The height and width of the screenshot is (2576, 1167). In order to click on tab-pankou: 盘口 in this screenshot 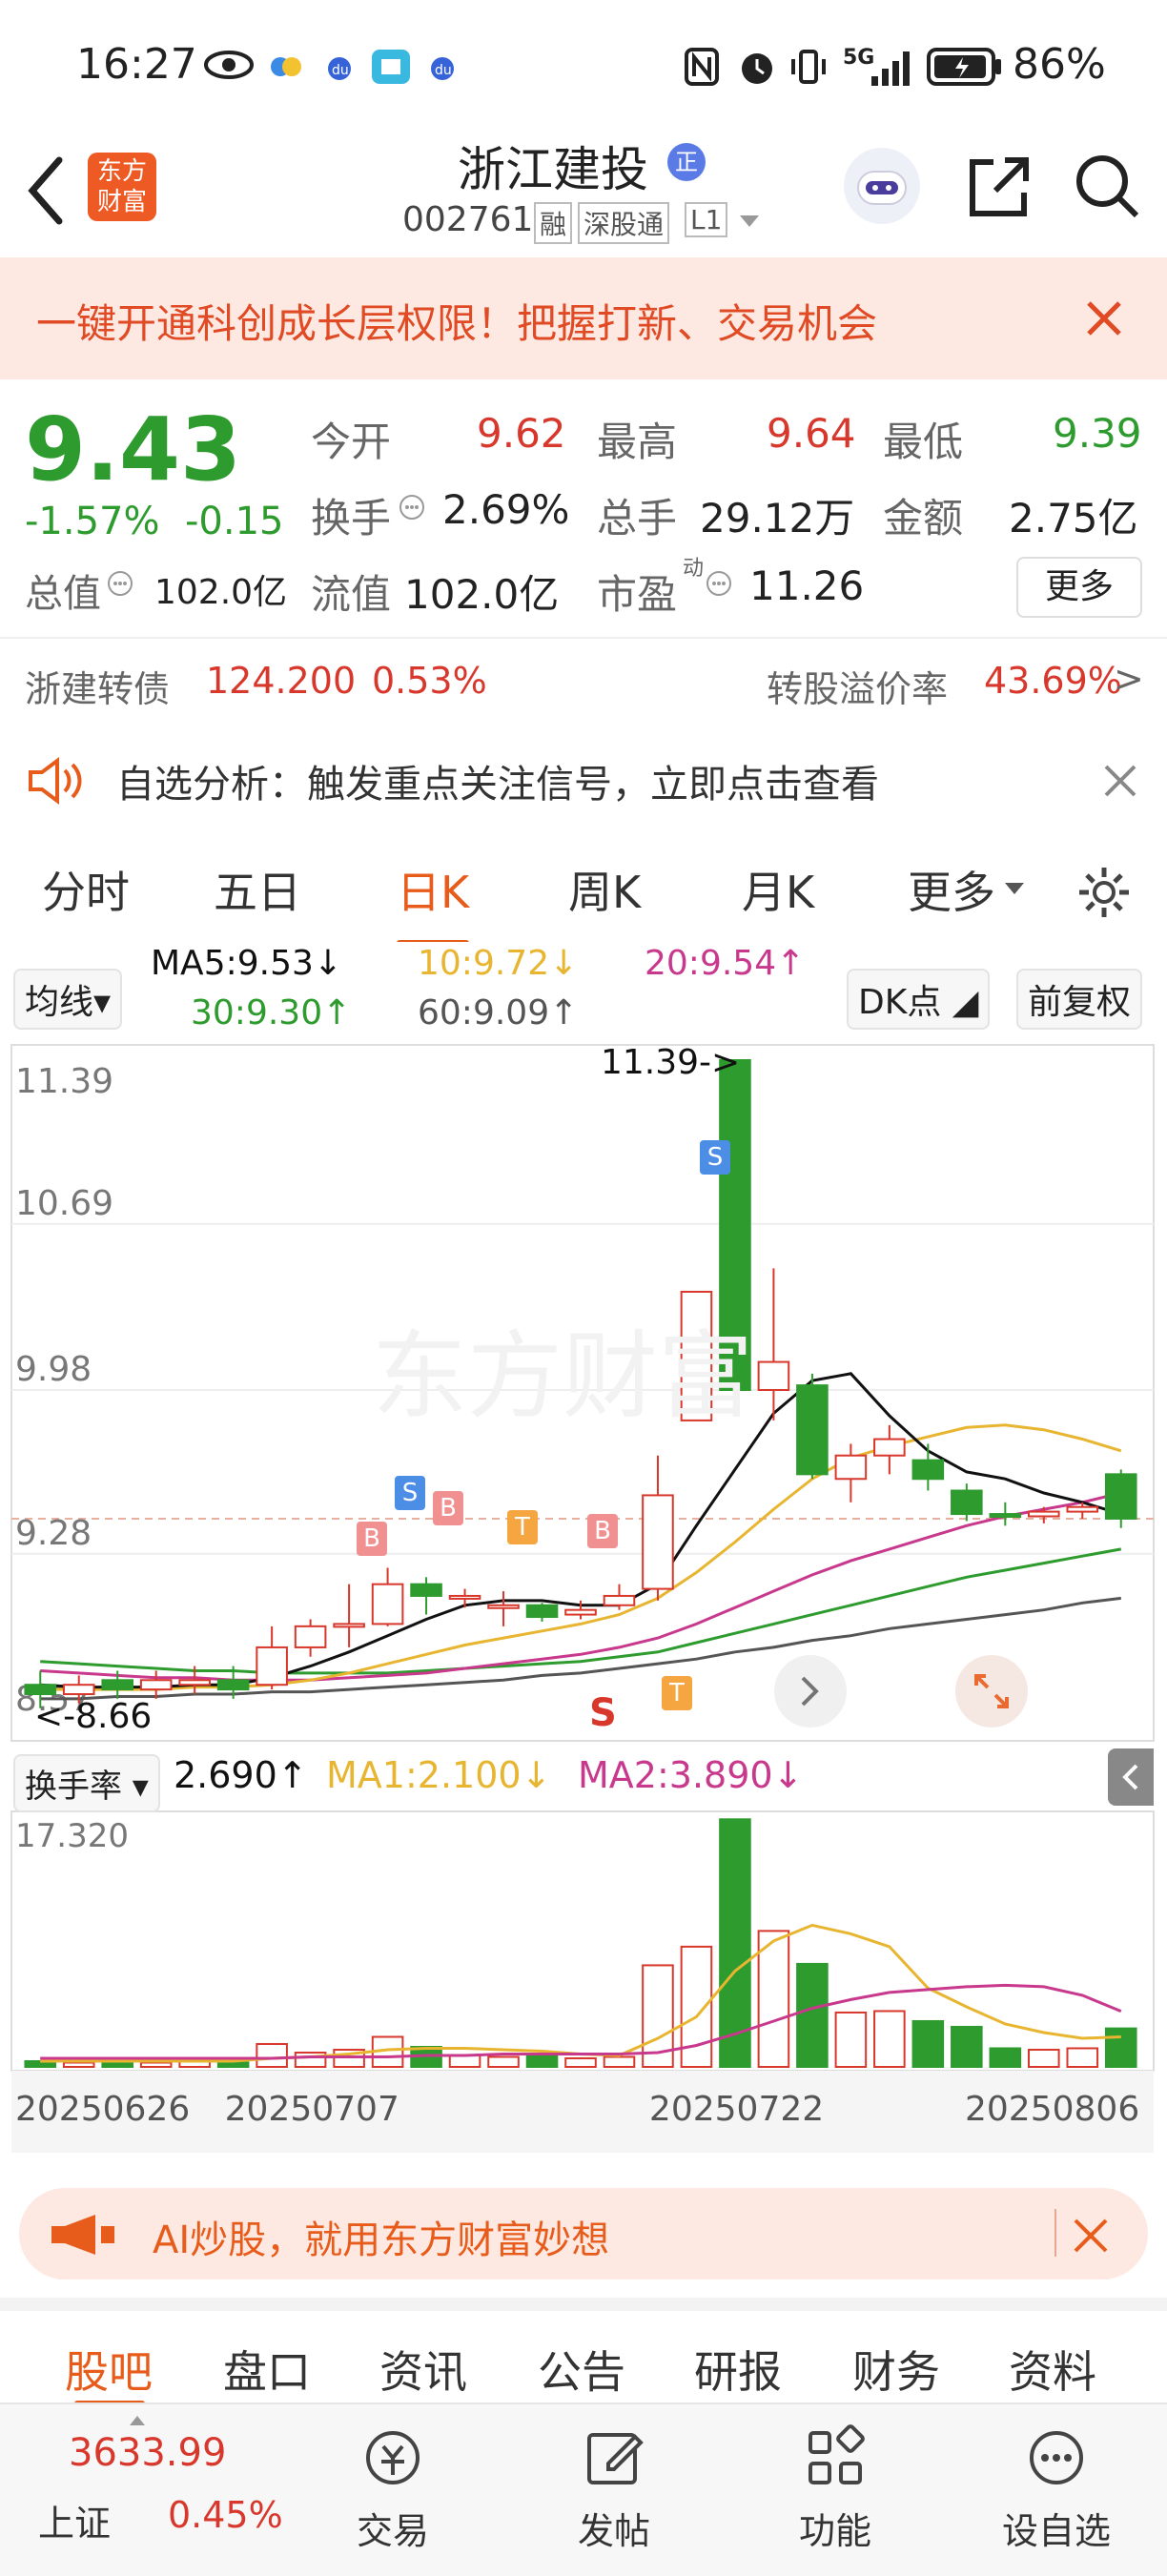, I will do `click(267, 2369)`.